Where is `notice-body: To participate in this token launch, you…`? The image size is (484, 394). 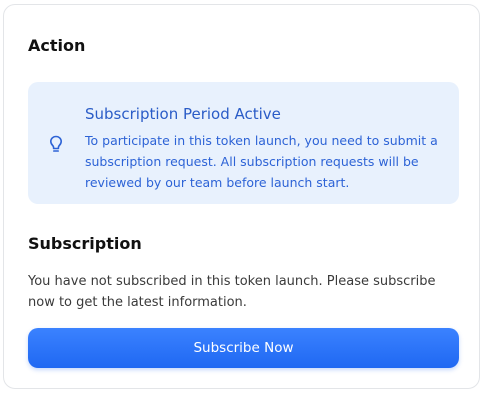 notice-body: To participate in this token launch, you… is located at coordinates (261, 161).